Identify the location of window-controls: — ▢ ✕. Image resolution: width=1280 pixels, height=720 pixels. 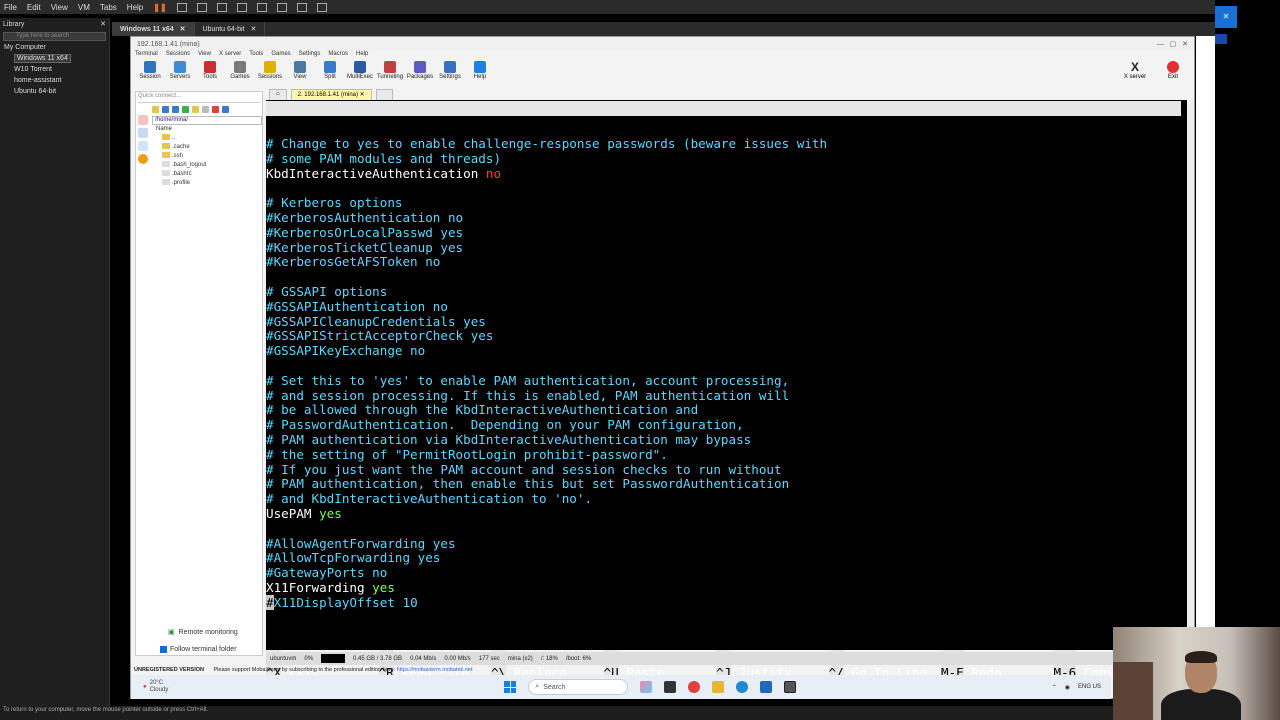
(1172, 44).